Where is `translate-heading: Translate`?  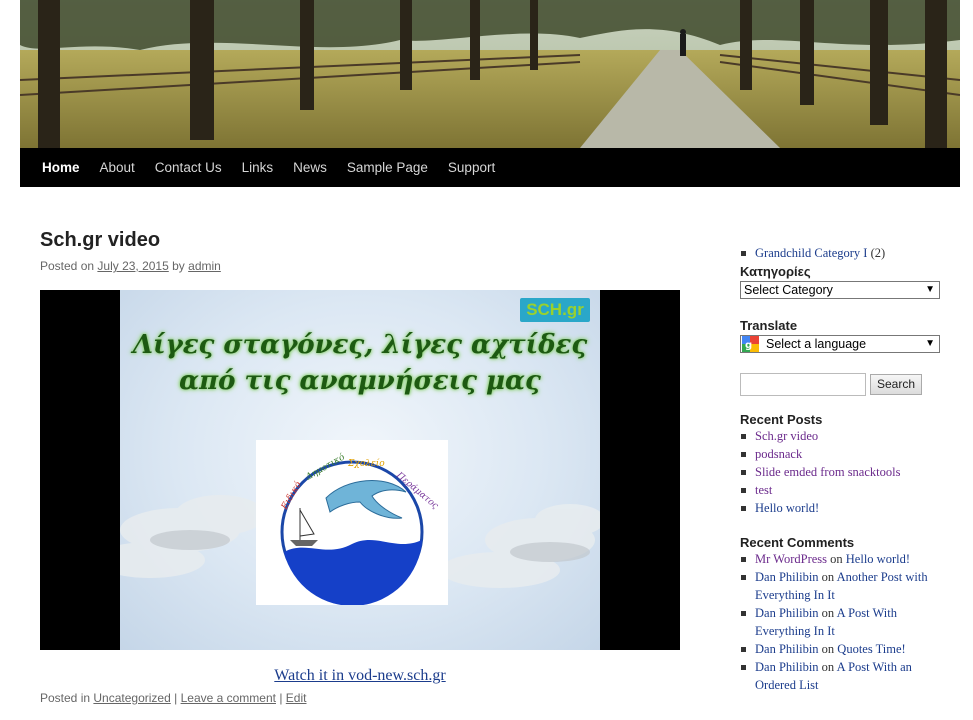
translate-heading: Translate is located at coordinates (769, 325).